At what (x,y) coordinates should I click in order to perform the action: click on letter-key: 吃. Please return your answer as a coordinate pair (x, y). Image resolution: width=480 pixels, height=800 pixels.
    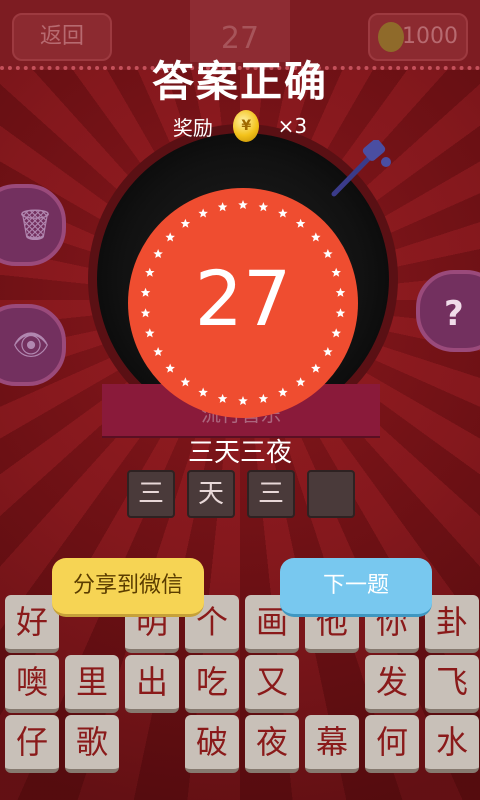
    Looking at the image, I should click on (212, 684).